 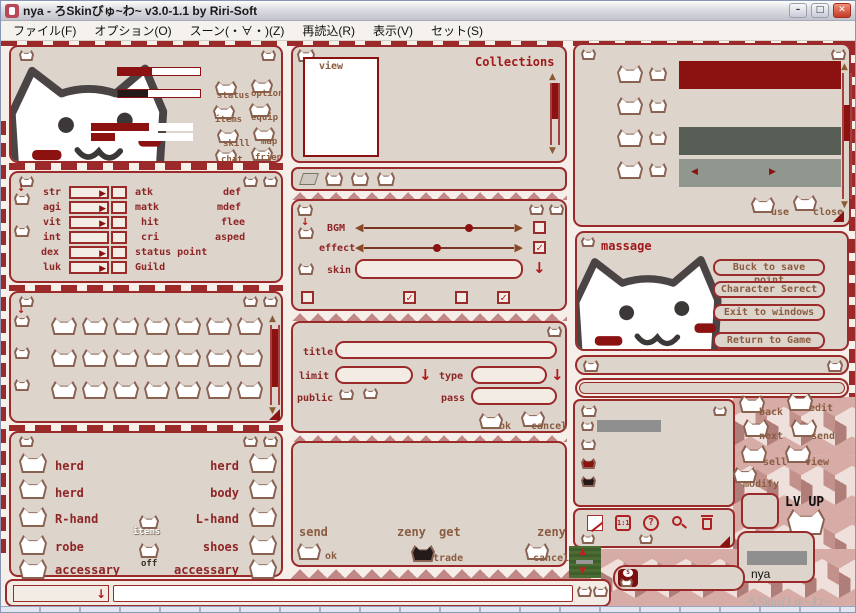 I want to click on effect-slider, so click(x=439, y=248).